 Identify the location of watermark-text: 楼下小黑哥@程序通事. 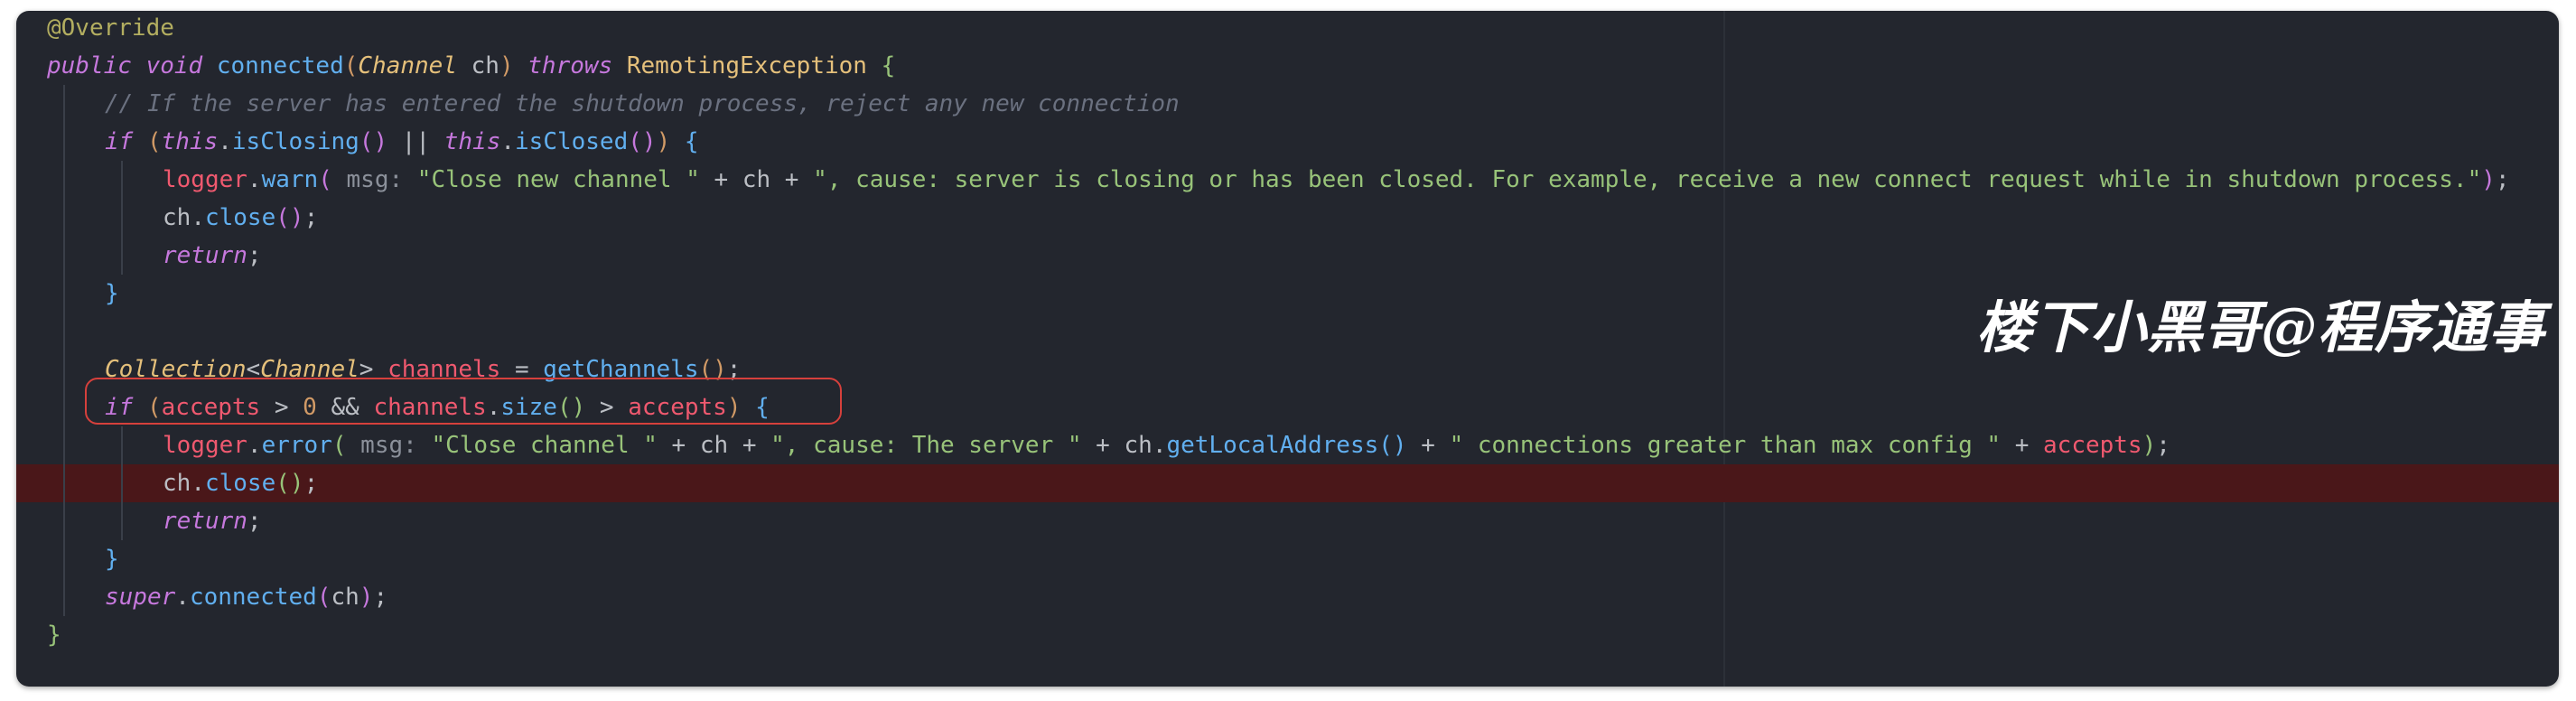
(2261, 327).